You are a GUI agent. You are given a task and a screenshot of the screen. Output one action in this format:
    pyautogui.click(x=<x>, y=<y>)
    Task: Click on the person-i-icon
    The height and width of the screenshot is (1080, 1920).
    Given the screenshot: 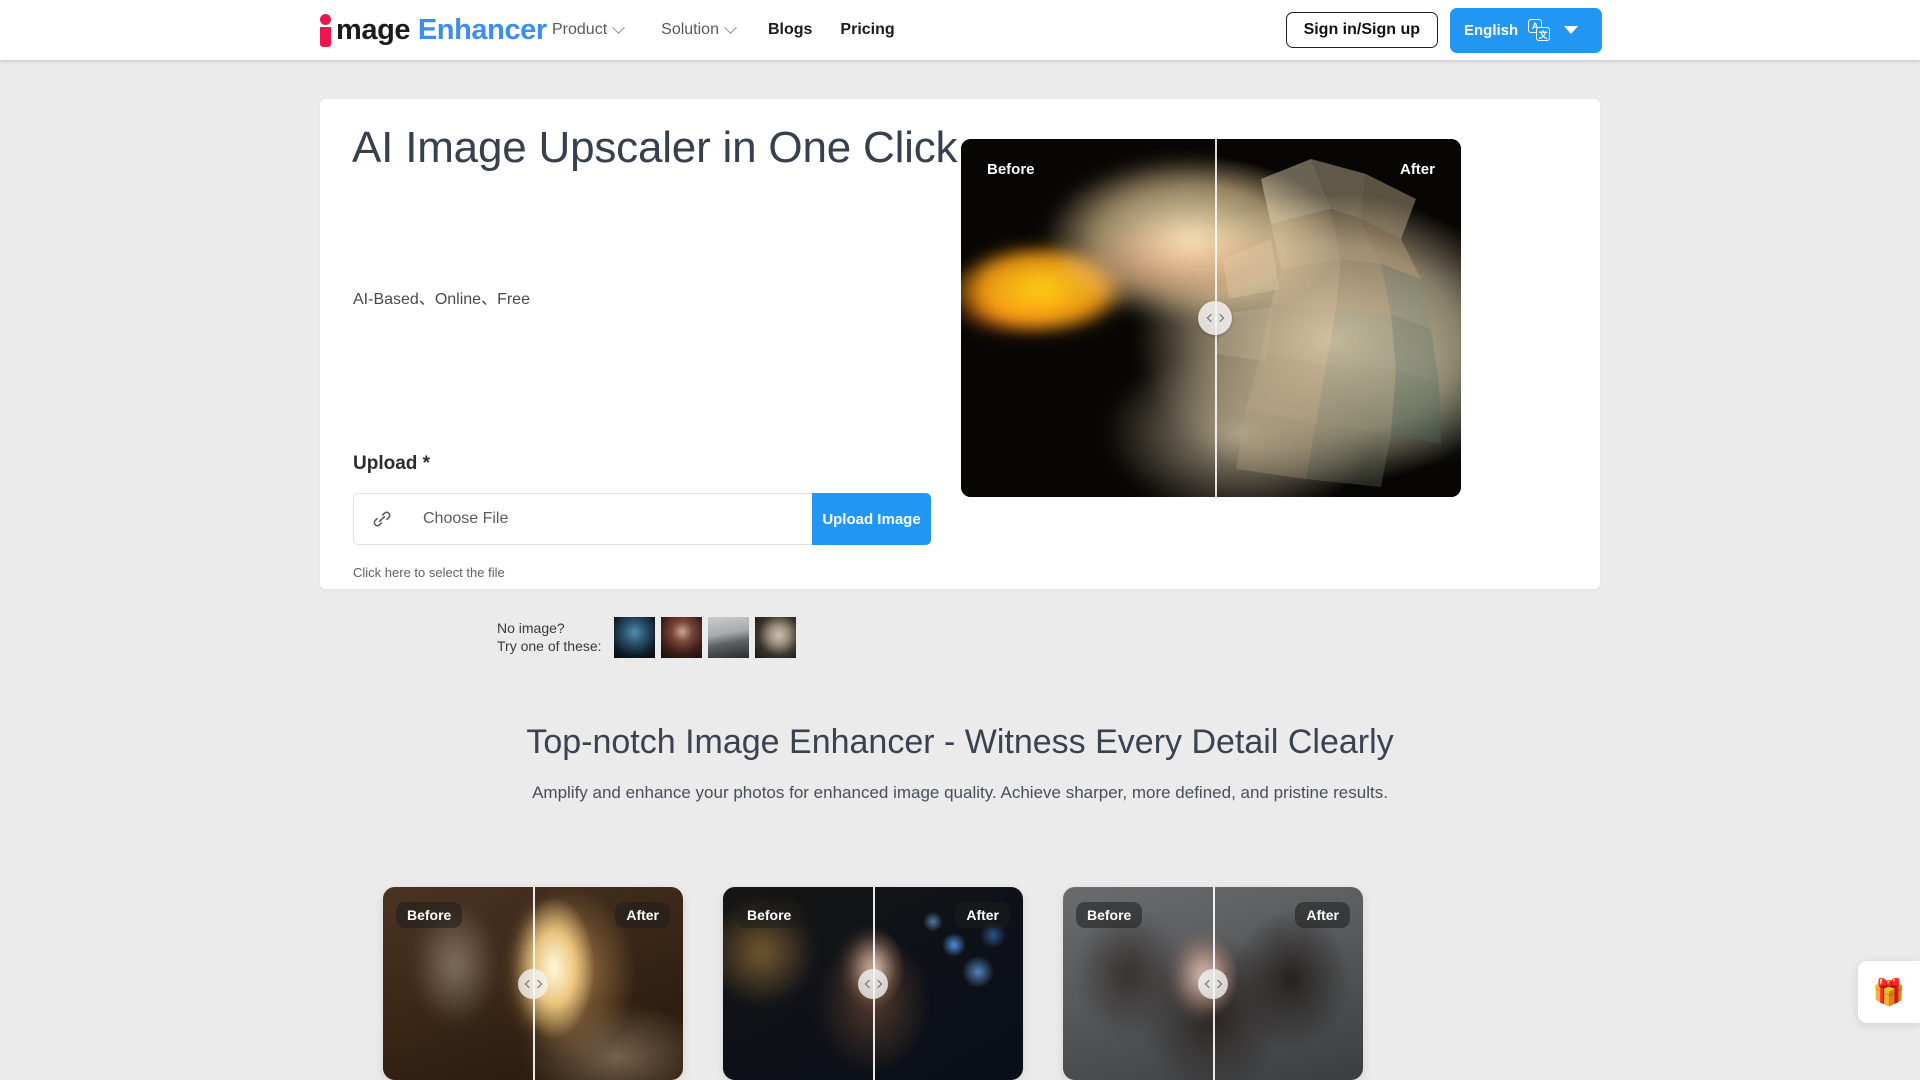 What is the action you would take?
    pyautogui.click(x=325, y=30)
    